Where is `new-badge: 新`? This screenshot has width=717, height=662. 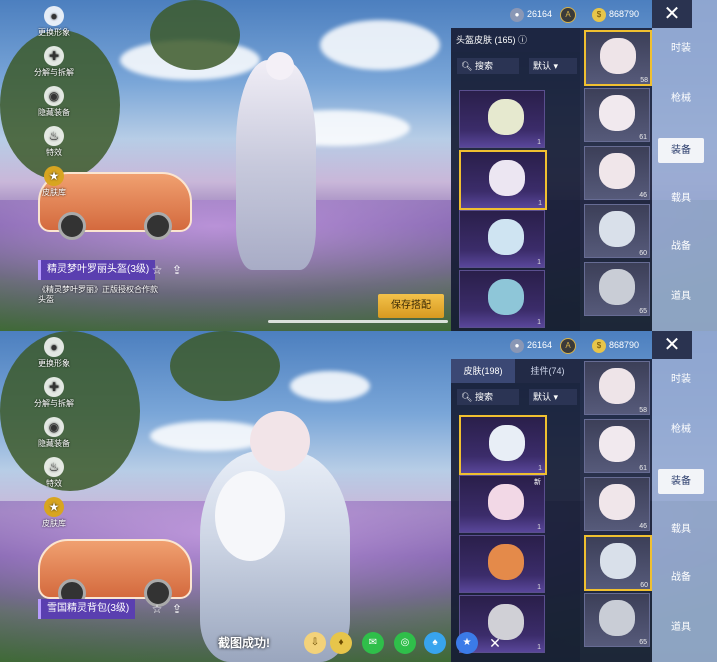 new-badge: 新 is located at coordinates (537, 482).